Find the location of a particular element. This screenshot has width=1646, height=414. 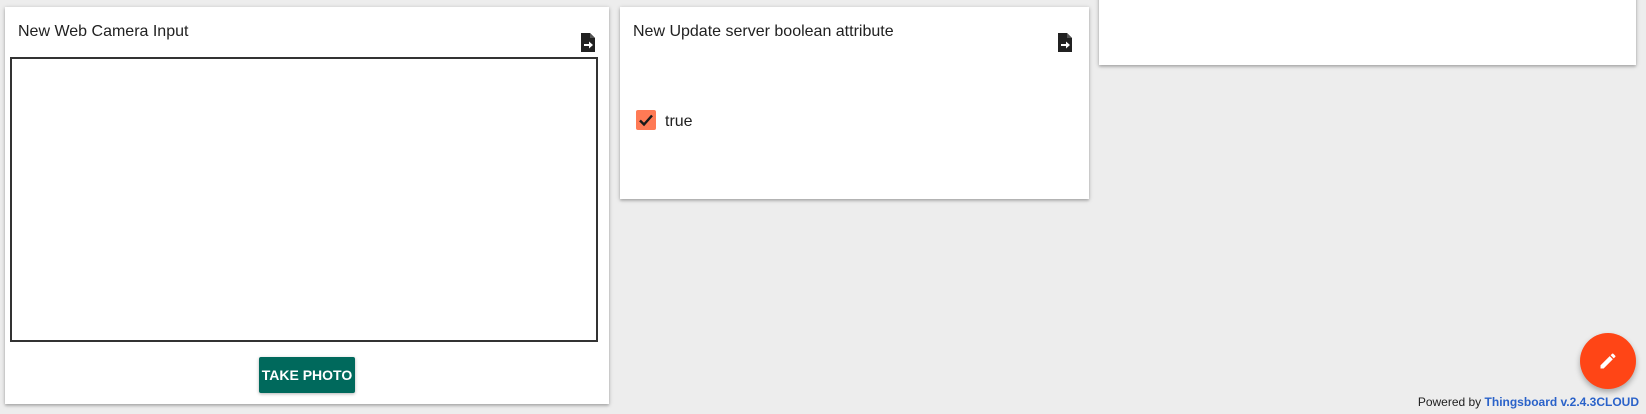

boolean-attribute-widget: New Update server boolean attribute true is located at coordinates (854, 103).